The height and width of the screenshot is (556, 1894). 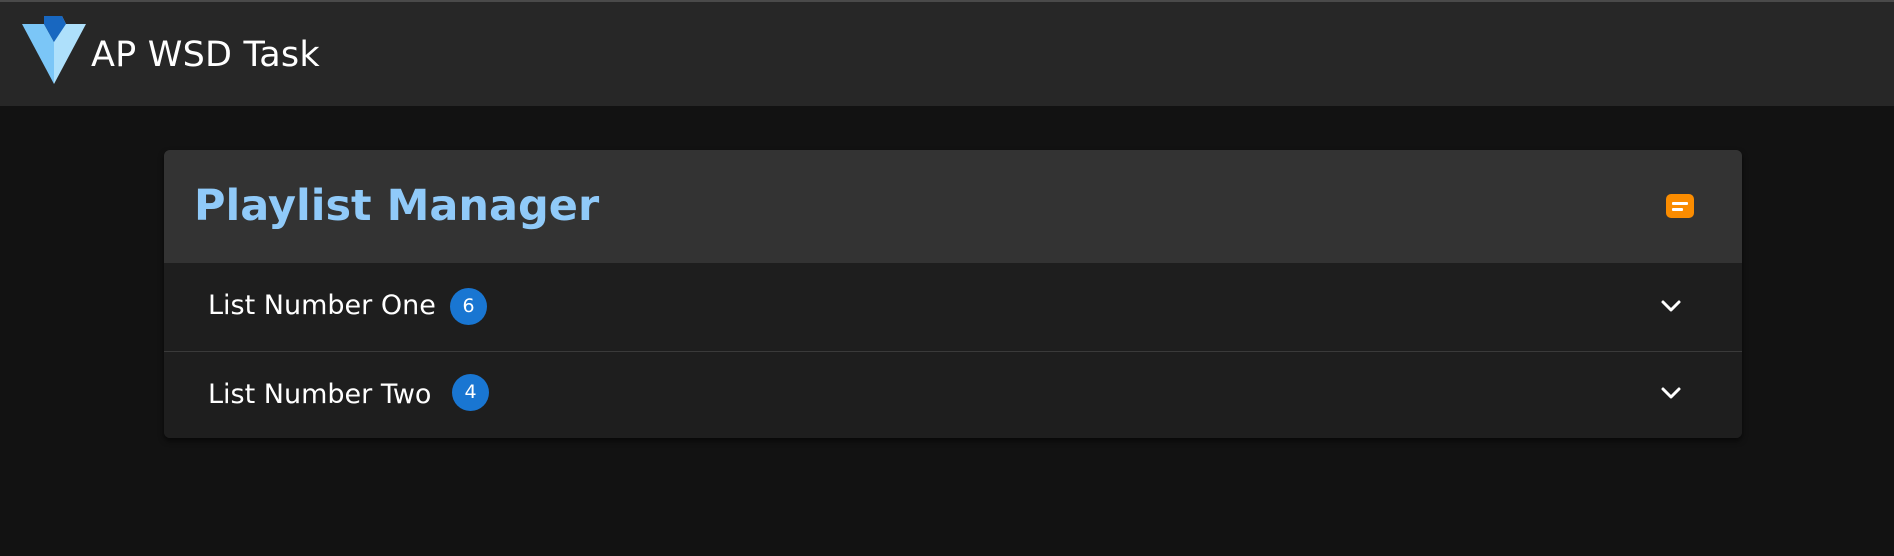 What do you see at coordinates (320, 394) in the screenshot?
I see `panel-title: List Number Two` at bounding box center [320, 394].